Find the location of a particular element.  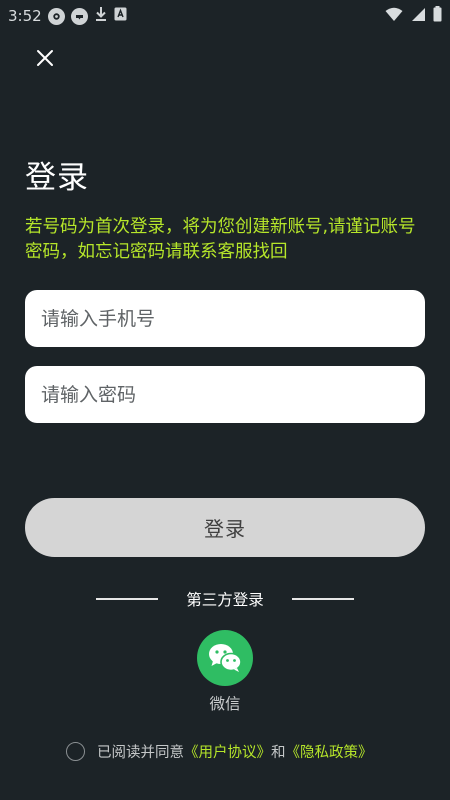

user-agreement-link: 《用户协议》 is located at coordinates (227, 751).